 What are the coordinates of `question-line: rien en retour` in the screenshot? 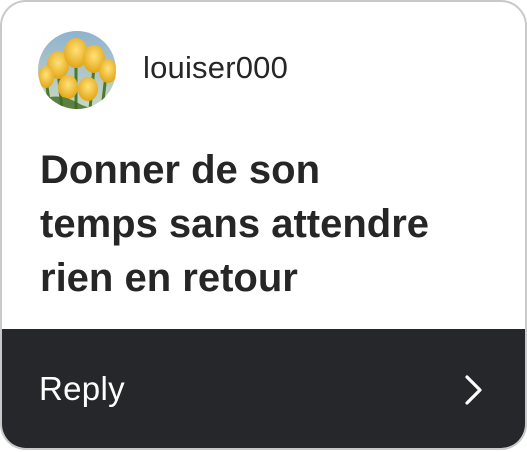 It's located at (169, 278).